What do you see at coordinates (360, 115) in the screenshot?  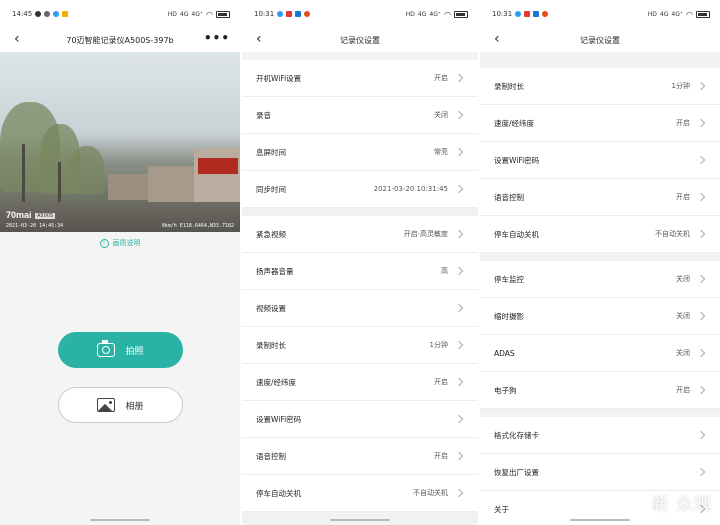 I see `setting-audio-recording: 录音 关闭` at bounding box center [360, 115].